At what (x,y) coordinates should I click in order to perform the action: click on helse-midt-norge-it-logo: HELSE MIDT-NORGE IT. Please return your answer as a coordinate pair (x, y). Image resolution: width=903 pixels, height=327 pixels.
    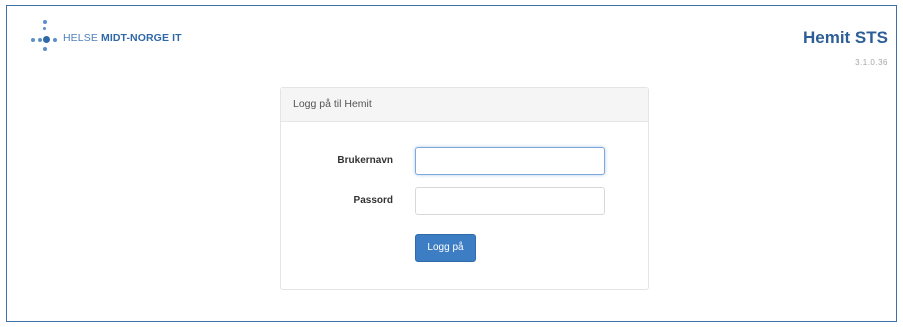
    Looking at the image, I should click on (105, 38).